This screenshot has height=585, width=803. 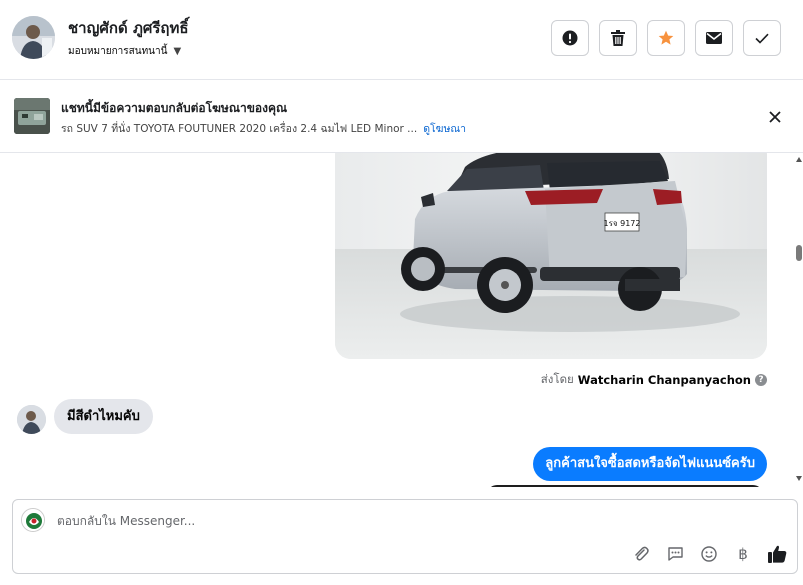 I want to click on exclamation-icon, so click(x=570, y=38).